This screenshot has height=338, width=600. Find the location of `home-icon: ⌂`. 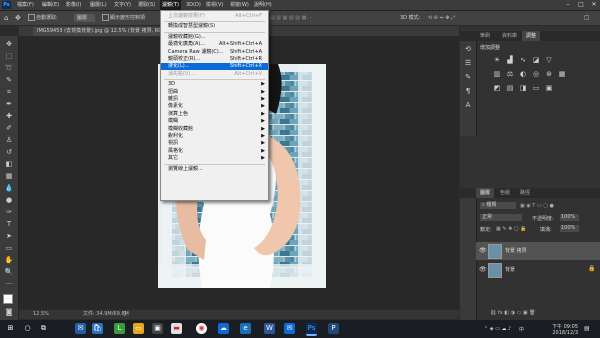

home-icon: ⌂ is located at coordinates (6, 18).